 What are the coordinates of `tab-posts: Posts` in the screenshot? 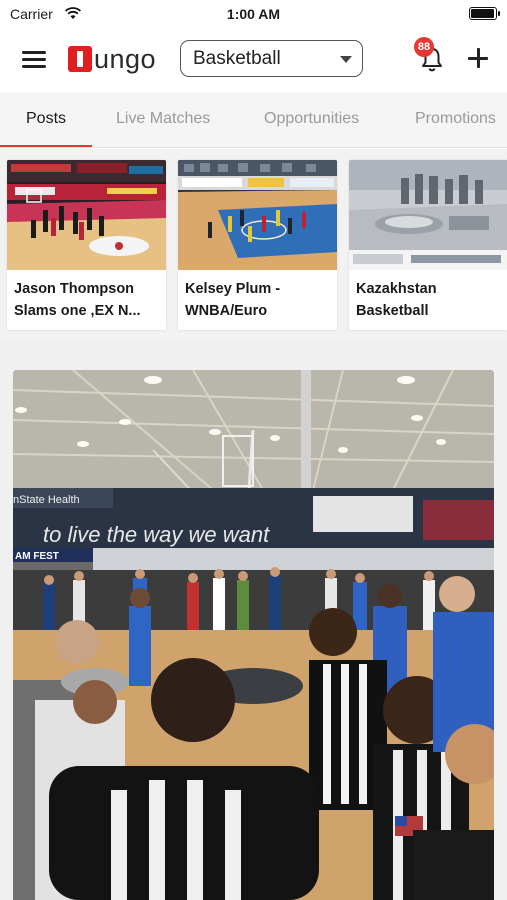 It's located at (46, 119).